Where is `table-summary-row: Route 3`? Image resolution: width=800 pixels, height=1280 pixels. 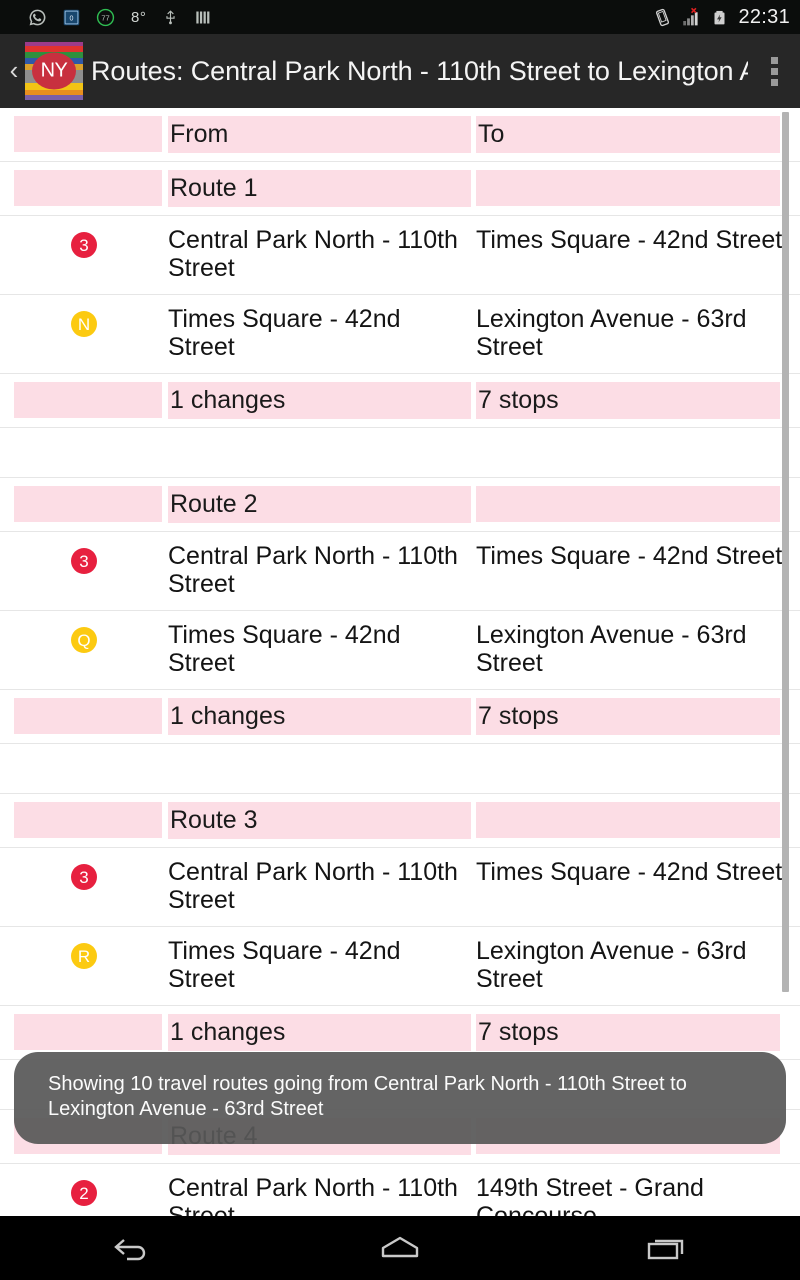 table-summary-row: Route 3 is located at coordinates (400, 821).